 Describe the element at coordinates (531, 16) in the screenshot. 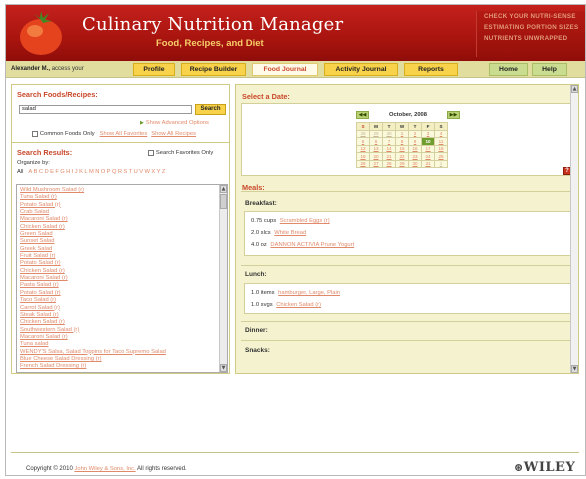

I see `promo-link-nutri-sense: CHECK YOUR NUTRI-SENSE` at that location.